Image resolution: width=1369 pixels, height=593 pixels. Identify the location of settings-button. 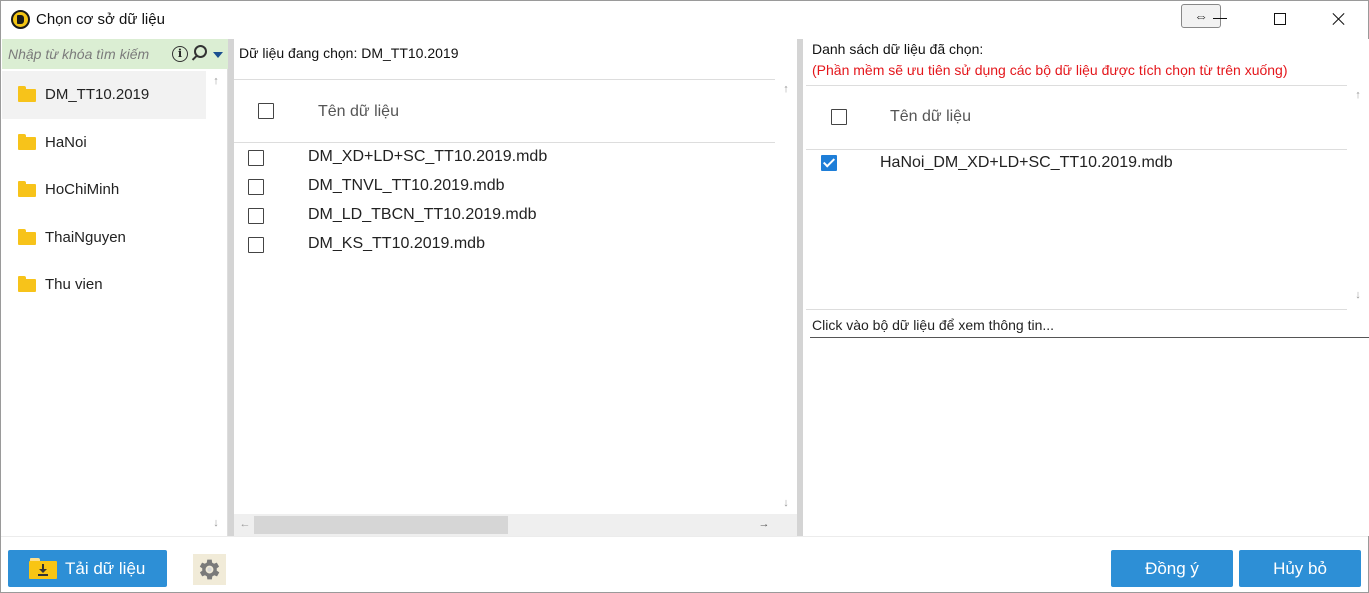
(209, 569).